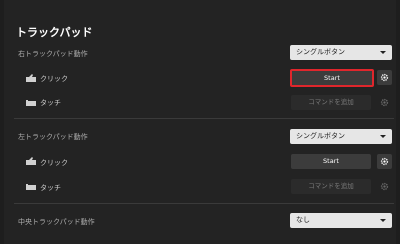 This screenshot has height=244, width=400. What do you see at coordinates (54, 163) in the screenshot?
I see `left-click-label: クリック` at bounding box center [54, 163].